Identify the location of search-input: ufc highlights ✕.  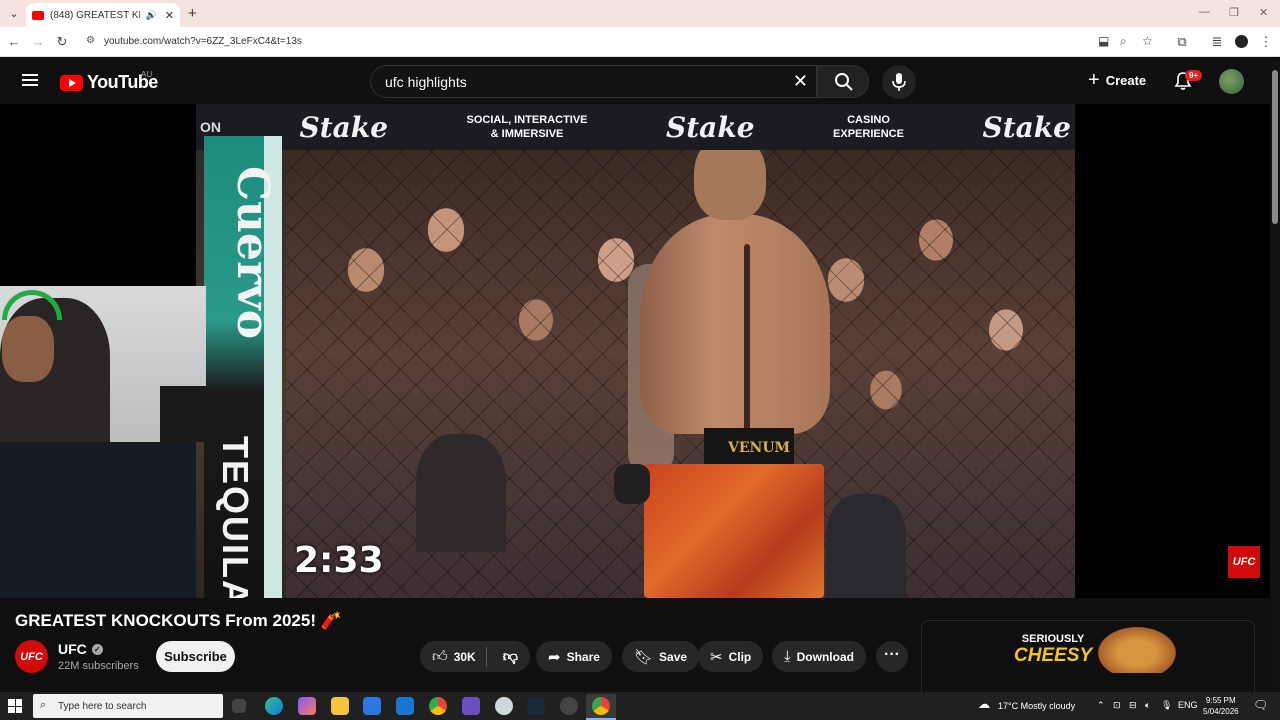
(593, 81).